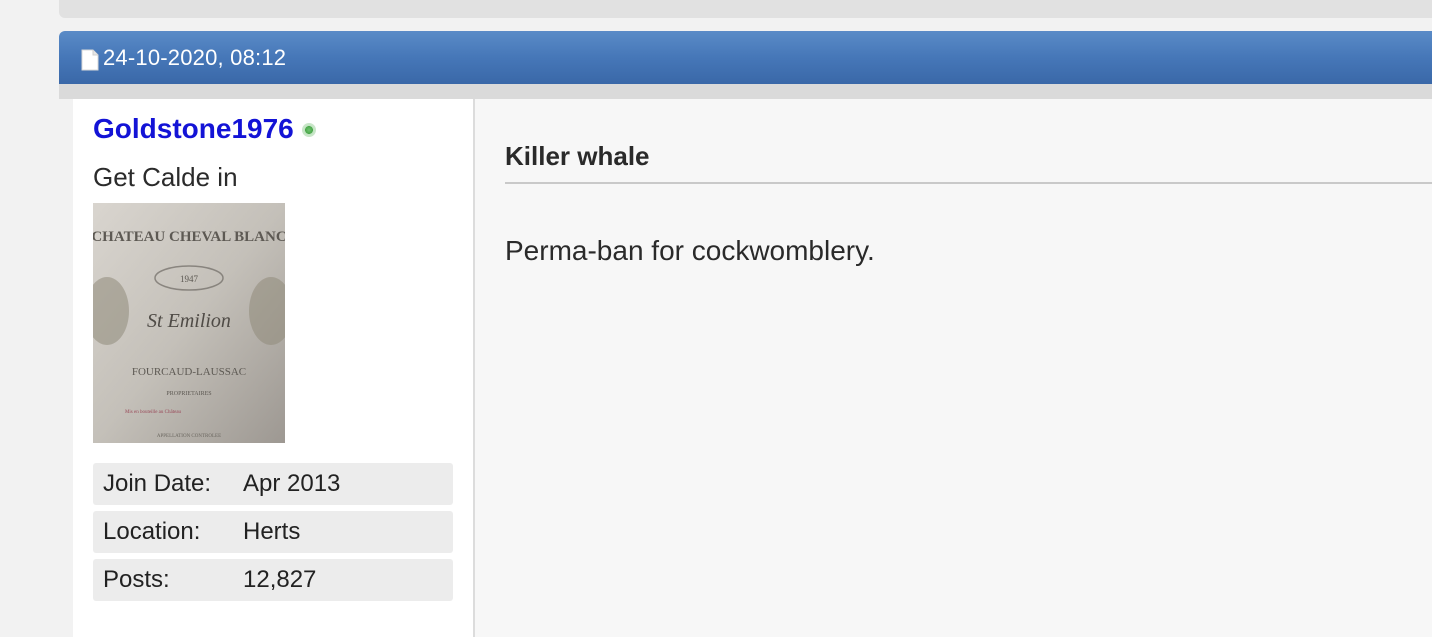  What do you see at coordinates (189, 237) in the screenshot?
I see `avatar-text-chateau: CHATEAU CHEVAL BLANC` at bounding box center [189, 237].